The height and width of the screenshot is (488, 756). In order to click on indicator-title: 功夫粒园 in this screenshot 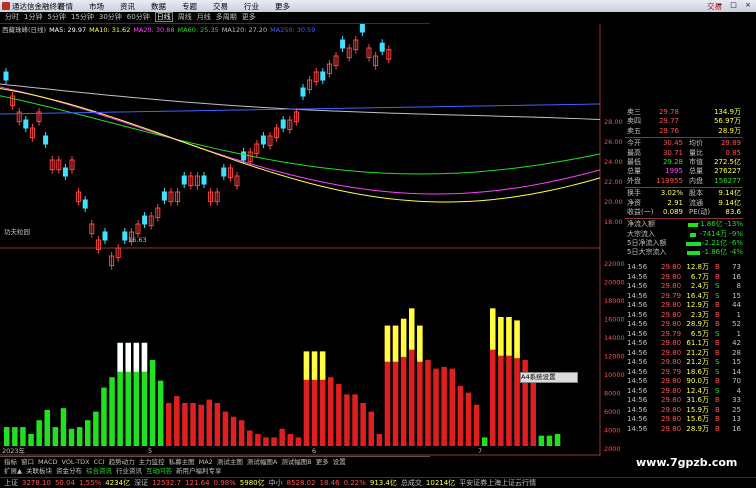, I will do `click(17, 232)`.